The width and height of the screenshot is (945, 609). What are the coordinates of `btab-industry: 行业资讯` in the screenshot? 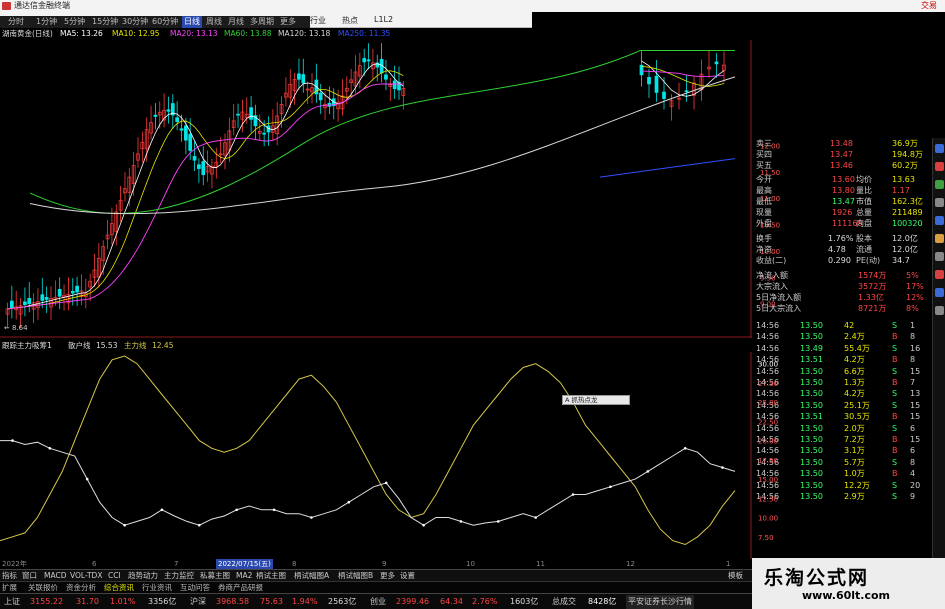 It's located at (157, 587).